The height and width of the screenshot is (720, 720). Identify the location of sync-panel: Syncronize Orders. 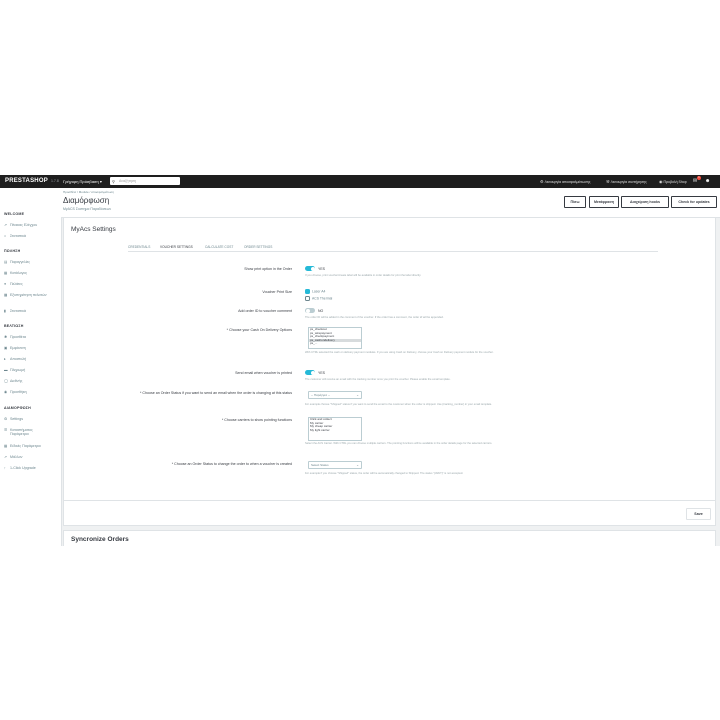
(389, 538).